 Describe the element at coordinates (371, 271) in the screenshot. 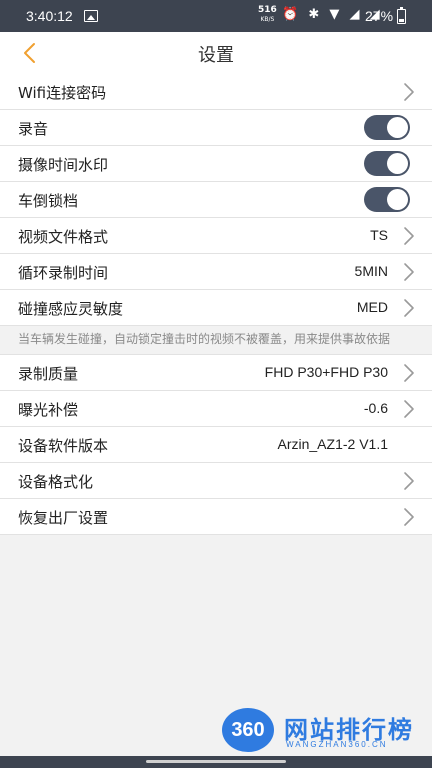

I see `settings-row-value: 5MIN` at that location.